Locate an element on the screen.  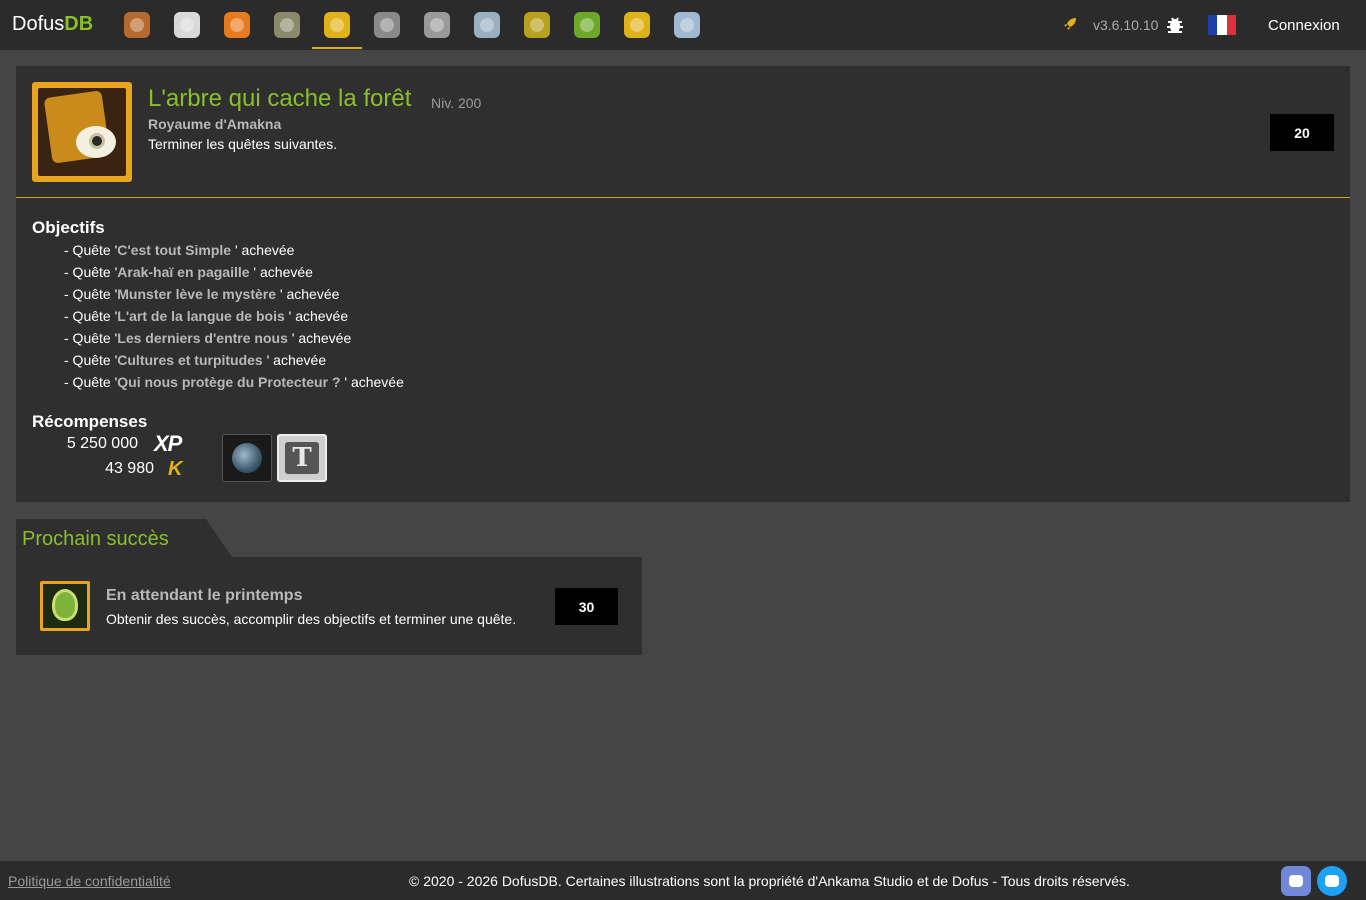
next-achievement-points: 30 is located at coordinates (586, 606).